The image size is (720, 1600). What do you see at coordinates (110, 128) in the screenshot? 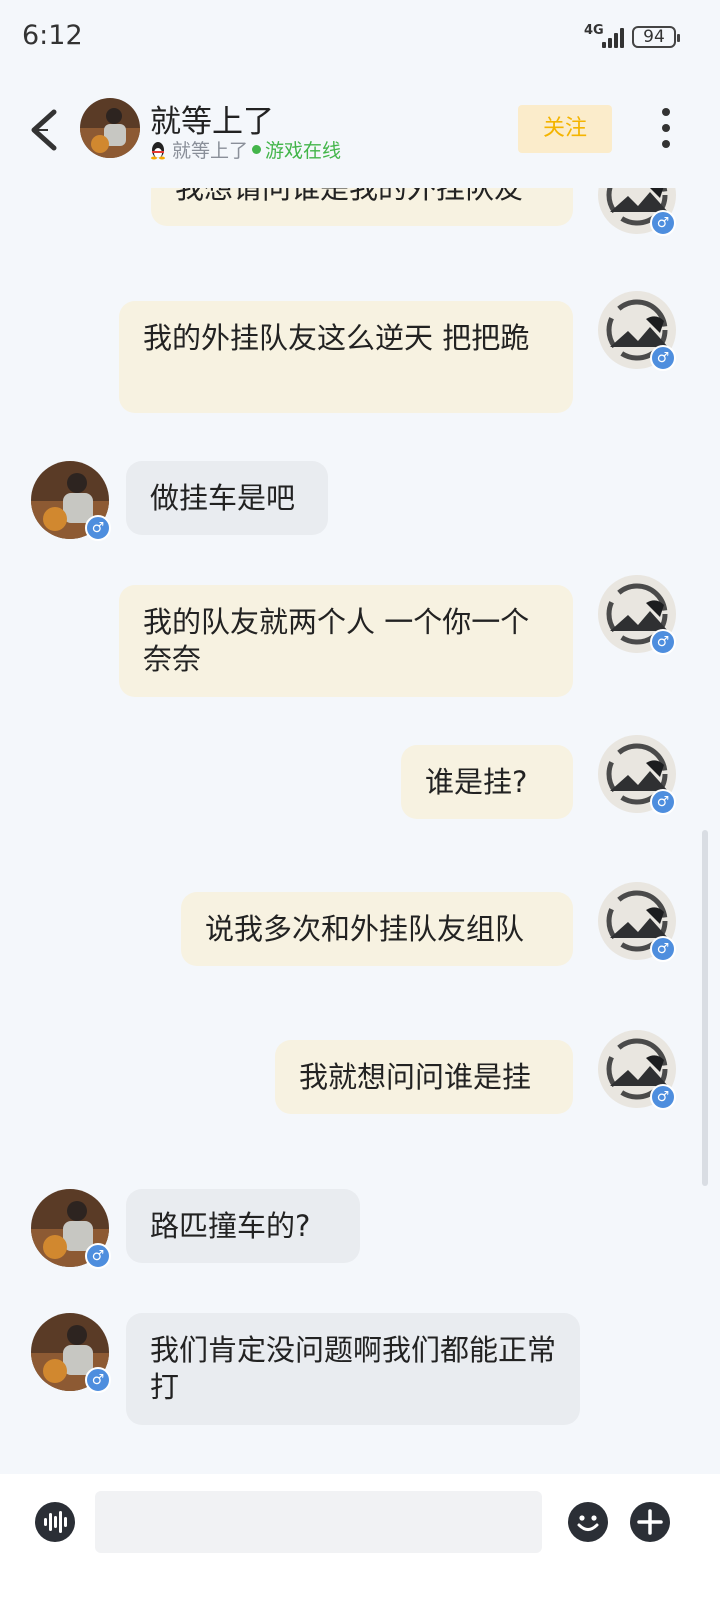
I see `contact-avatar` at bounding box center [110, 128].